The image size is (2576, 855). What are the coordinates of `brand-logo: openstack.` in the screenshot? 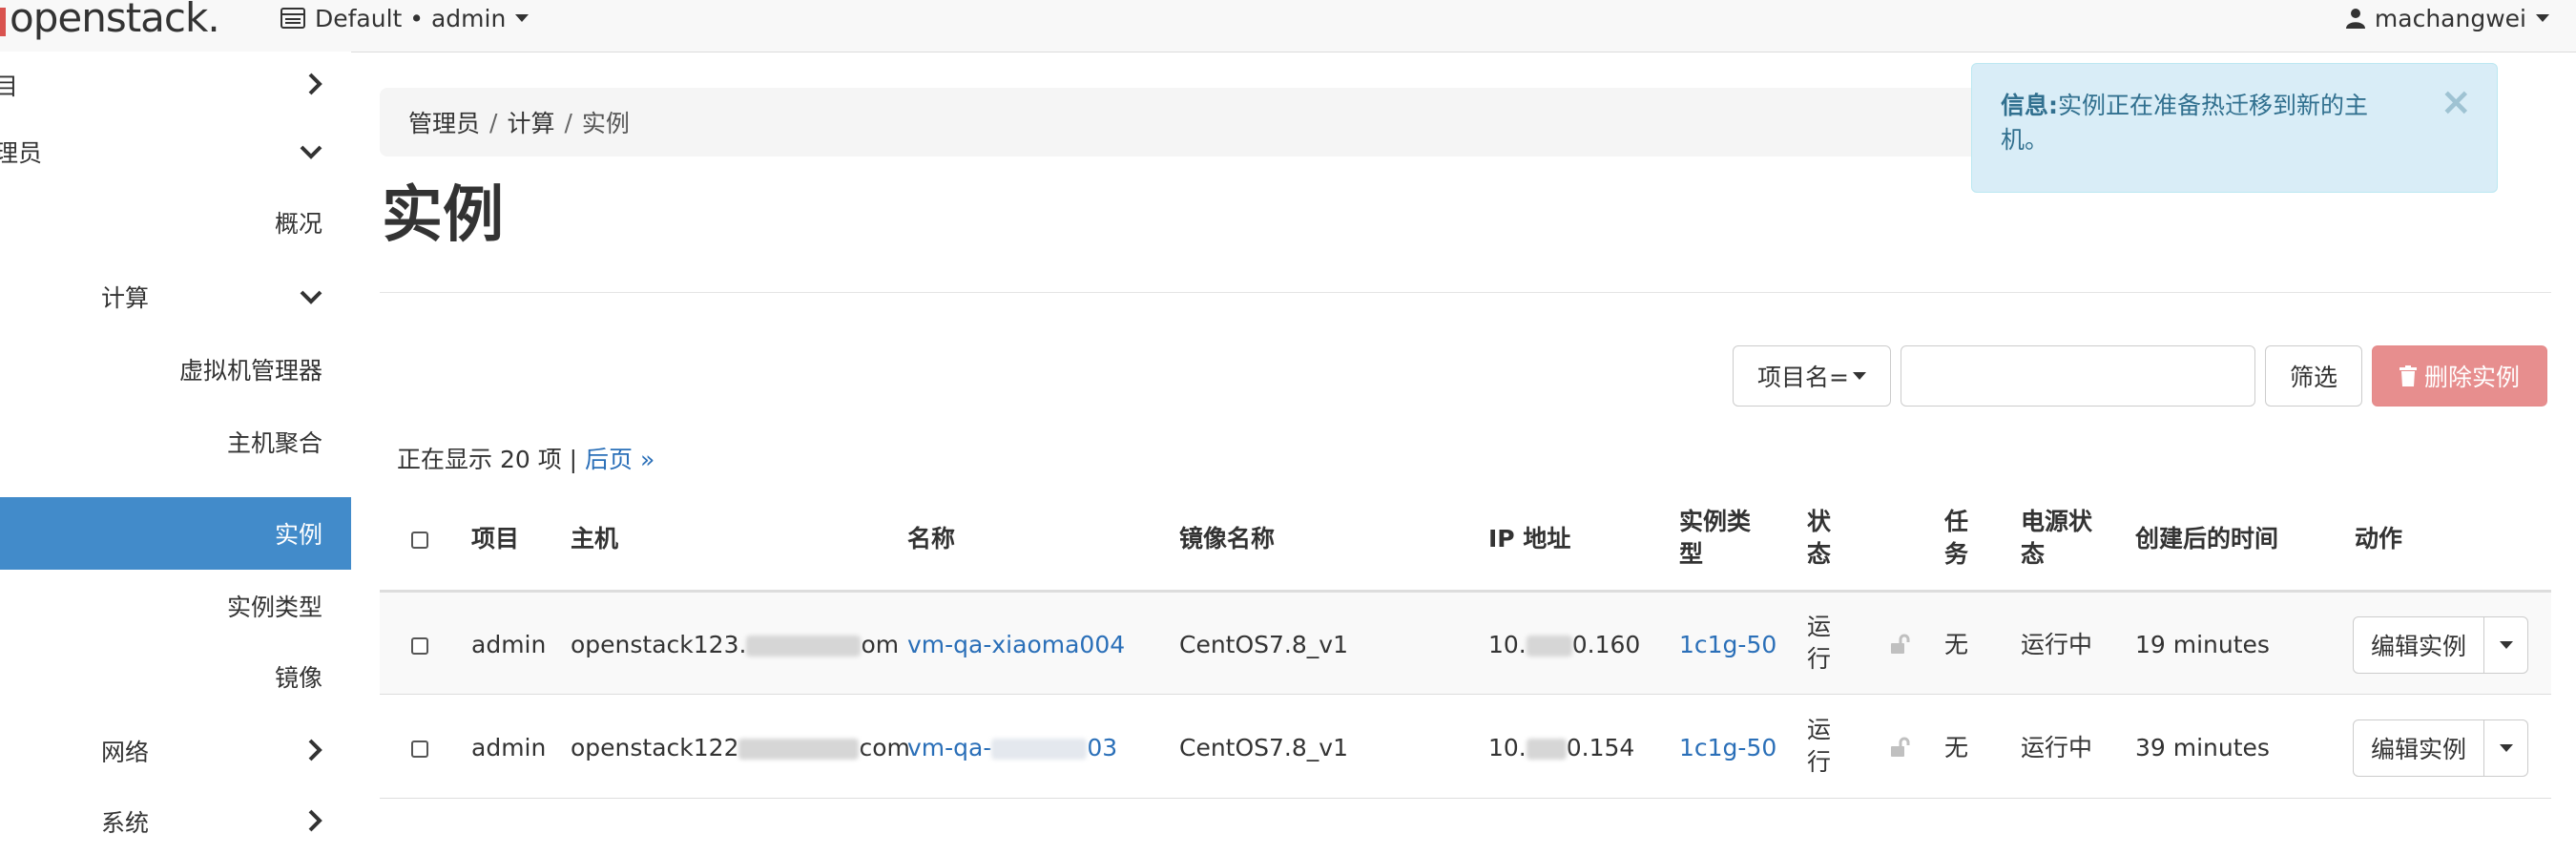 It's located at (115, 20).